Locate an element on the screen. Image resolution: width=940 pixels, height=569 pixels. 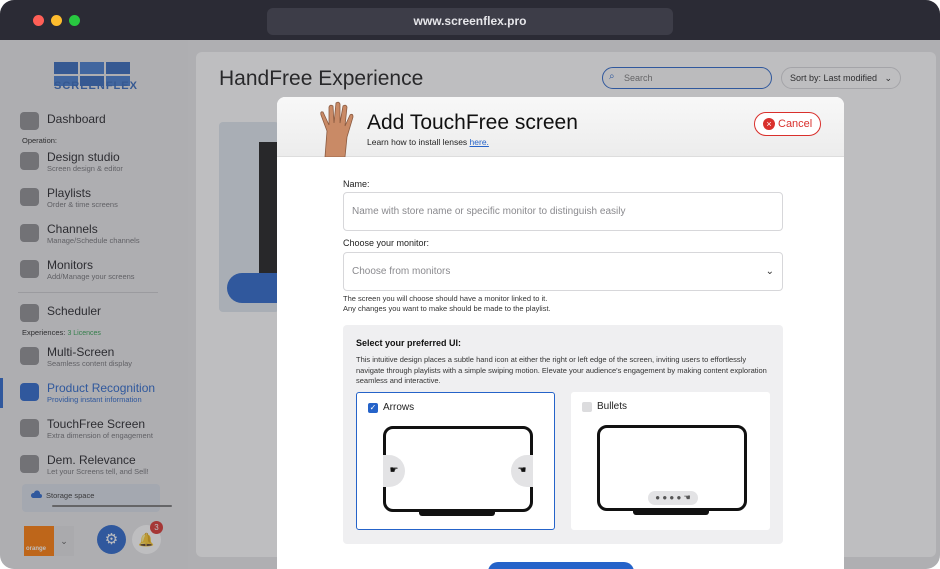
monitor-select: Choose from monitors ⌄ is located at coordinates (563, 271).